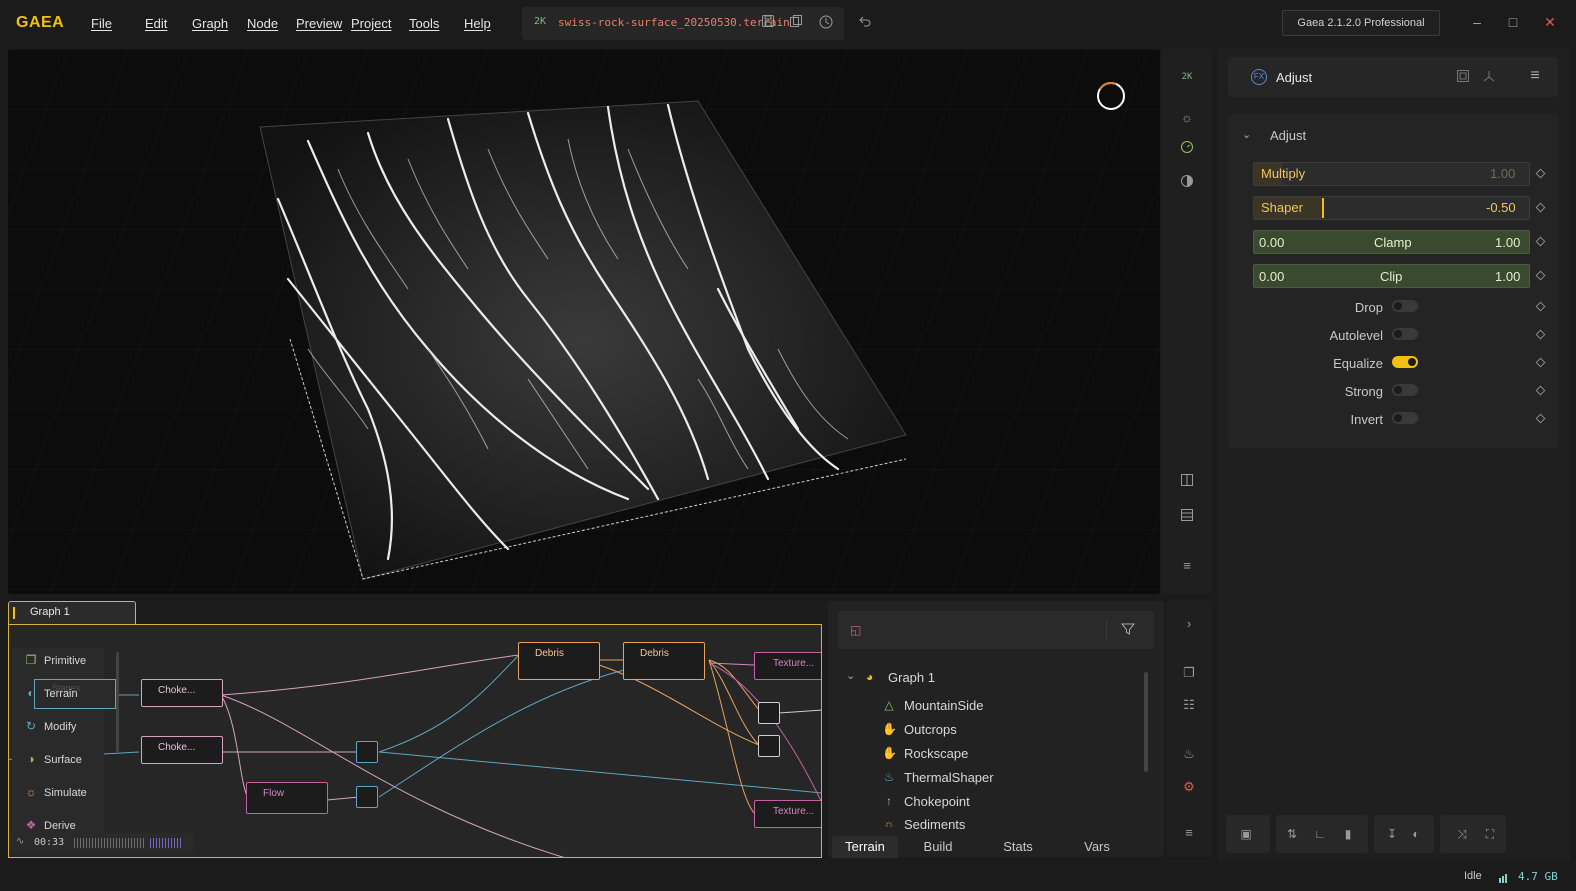  I want to click on clip-max: 1.00, so click(1507, 276).